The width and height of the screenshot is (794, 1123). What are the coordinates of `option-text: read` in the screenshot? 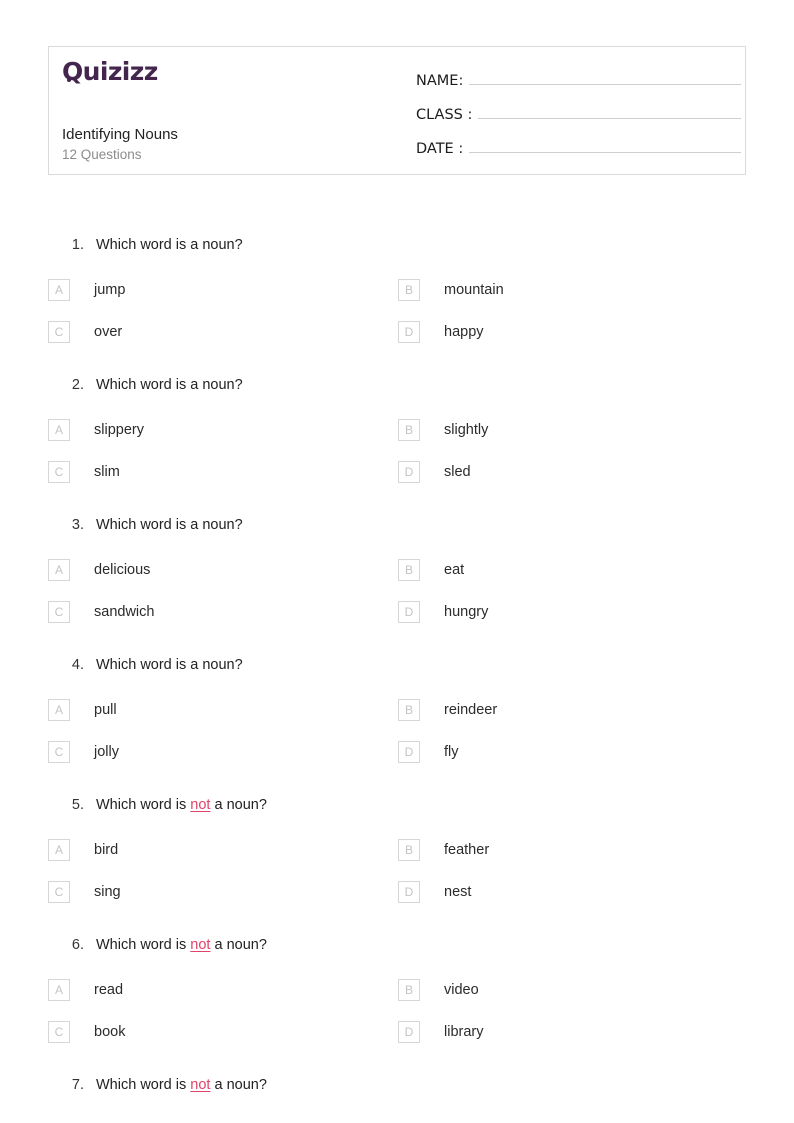 It's located at (109, 990).